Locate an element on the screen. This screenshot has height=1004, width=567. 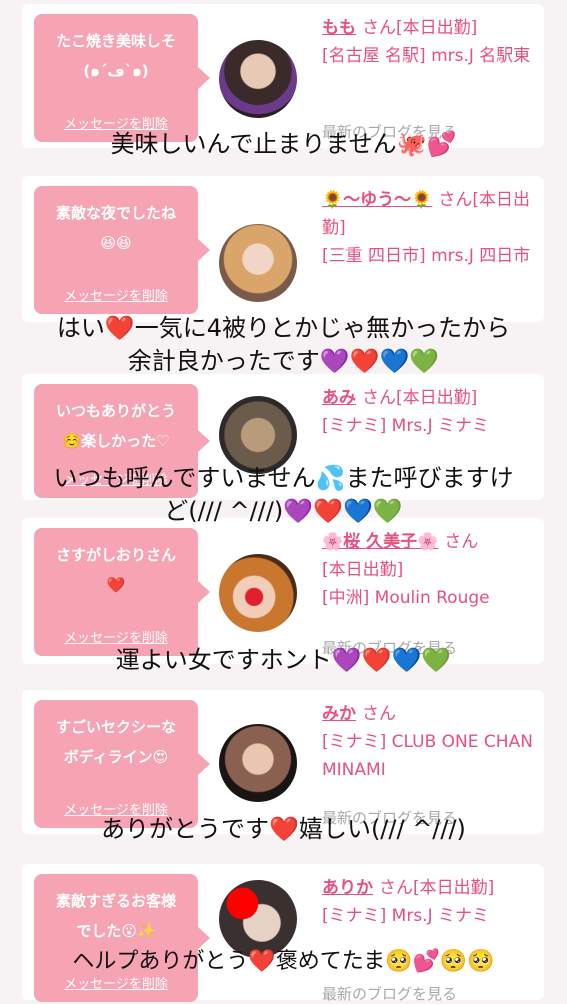
message-text: たこ焼き美味しそ (๑´ڡ`๑) is located at coordinates (115, 56).